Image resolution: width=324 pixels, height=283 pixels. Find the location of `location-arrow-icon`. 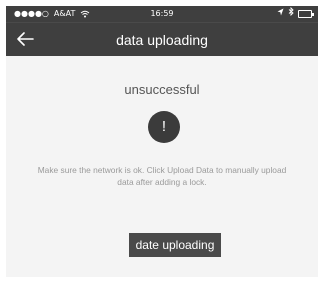

location-arrow-icon is located at coordinates (280, 14).